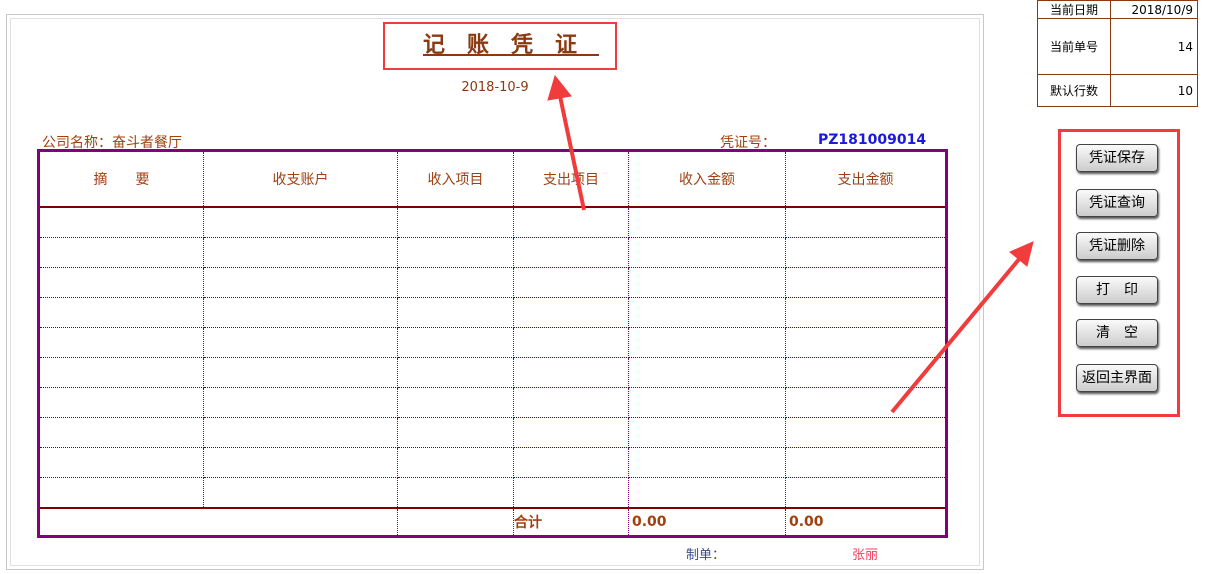 The height and width of the screenshot is (574, 1231). What do you see at coordinates (572, 153) in the screenshot?
I see `arrow-to-title` at bounding box center [572, 153].